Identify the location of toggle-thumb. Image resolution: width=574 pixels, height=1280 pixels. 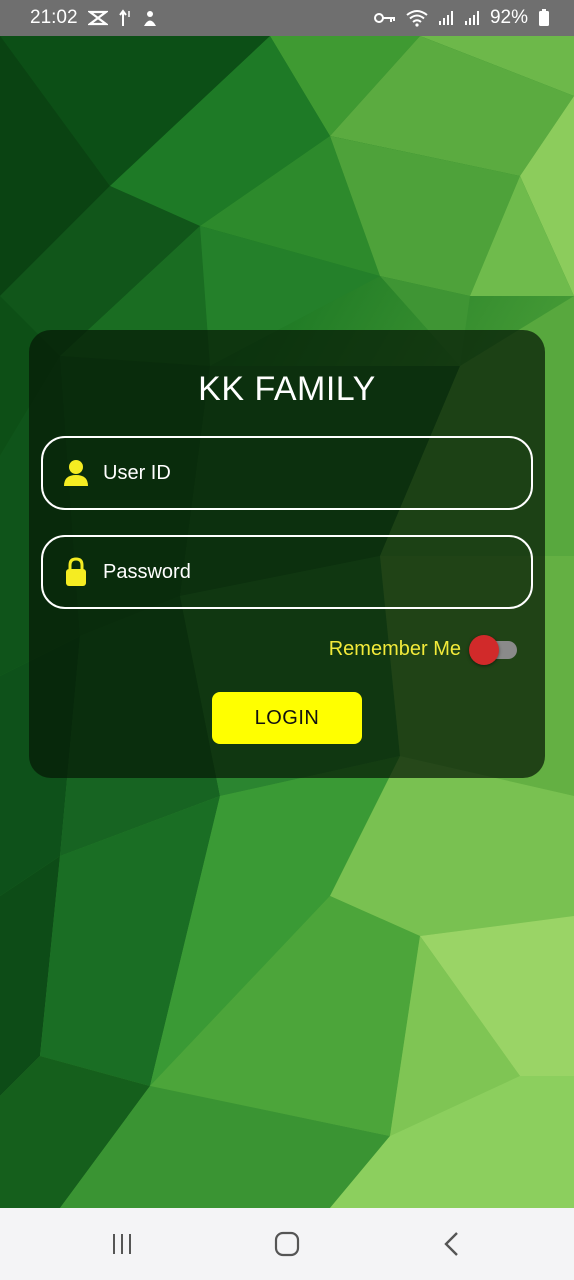
(484, 650).